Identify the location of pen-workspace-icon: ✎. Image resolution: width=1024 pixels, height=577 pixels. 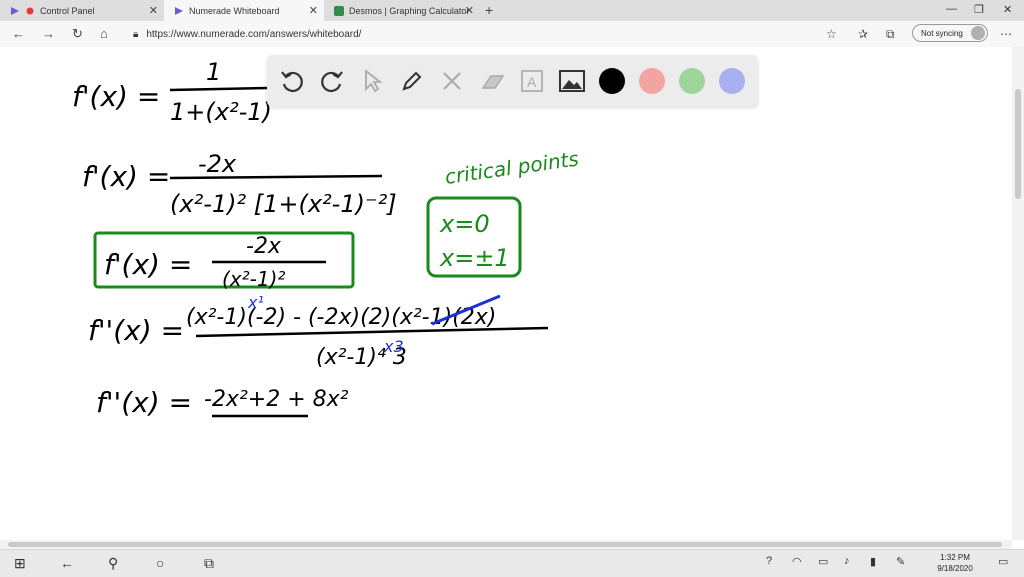
(900, 561).